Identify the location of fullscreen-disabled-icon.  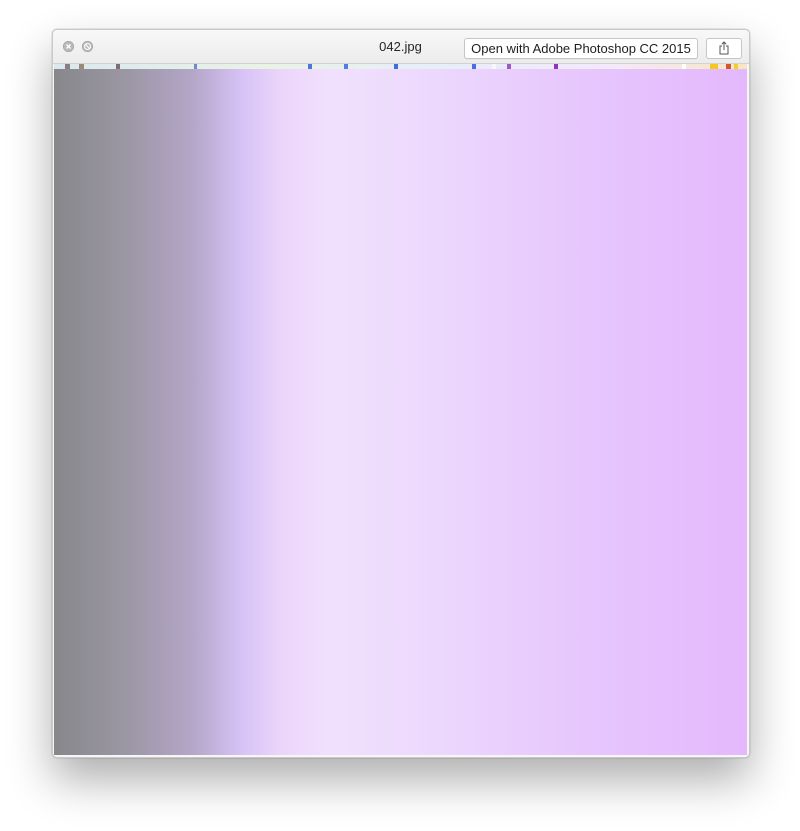
(87, 46).